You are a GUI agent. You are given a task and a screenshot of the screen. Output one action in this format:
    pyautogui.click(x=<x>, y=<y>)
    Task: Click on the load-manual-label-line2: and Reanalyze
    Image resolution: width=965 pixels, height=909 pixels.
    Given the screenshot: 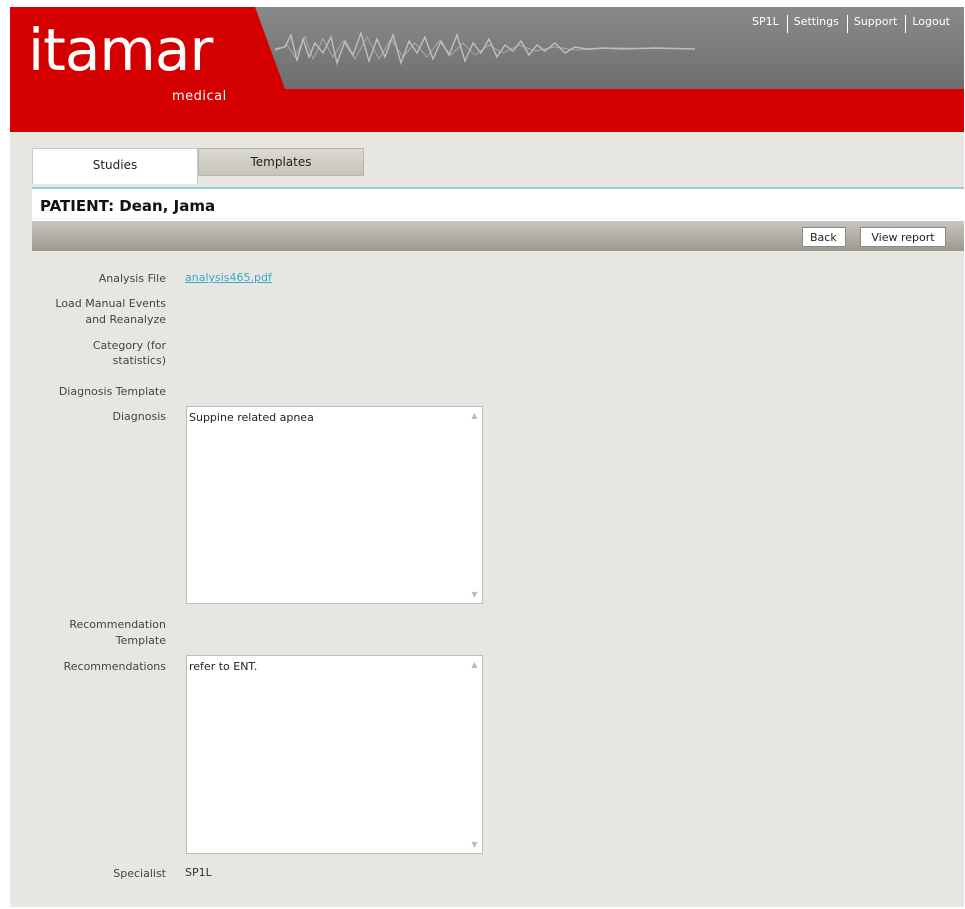 What is the action you would take?
    pyautogui.click(x=125, y=319)
    